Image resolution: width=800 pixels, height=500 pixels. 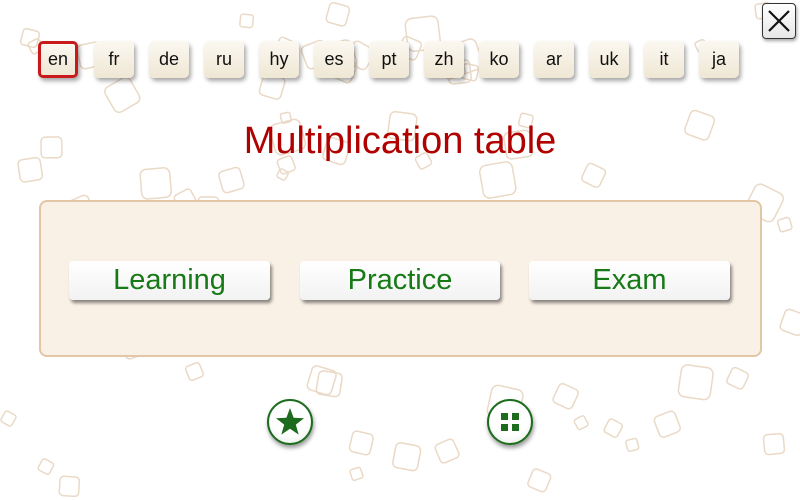 I want to click on close-button, so click(x=779, y=21).